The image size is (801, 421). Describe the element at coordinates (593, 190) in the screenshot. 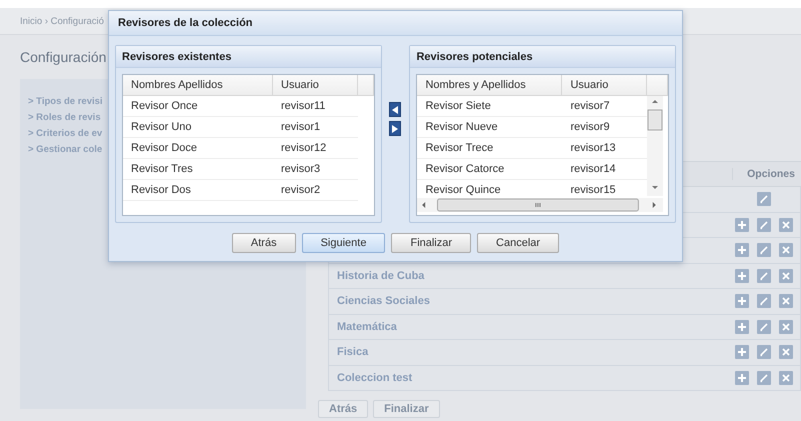

I see `user-cell-text: revisor15` at that location.